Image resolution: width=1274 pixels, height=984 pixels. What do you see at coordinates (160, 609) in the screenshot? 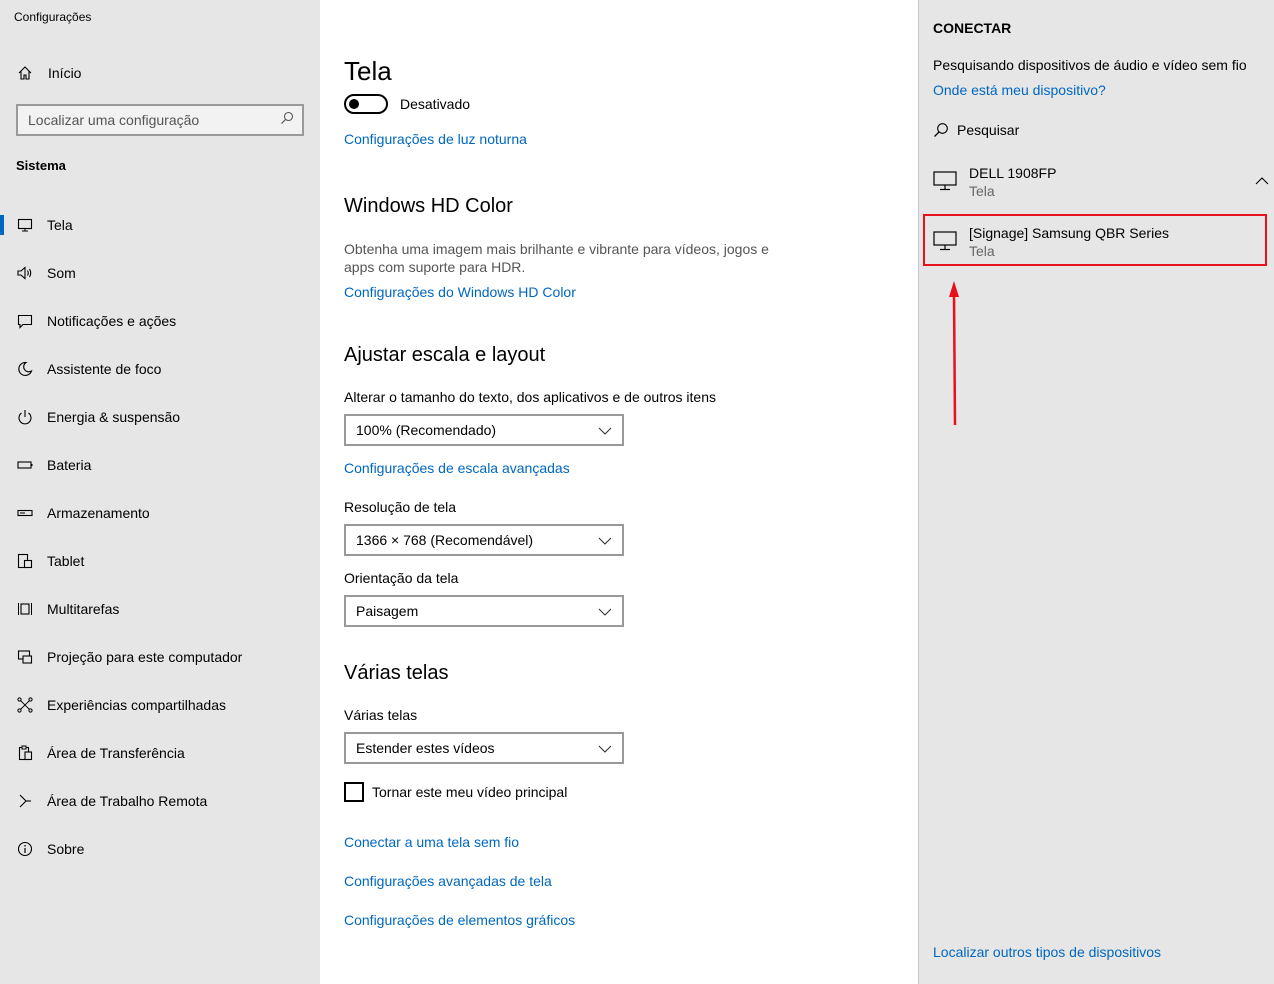
I see `sidebar-item-multitarefas: Multitarefas` at bounding box center [160, 609].